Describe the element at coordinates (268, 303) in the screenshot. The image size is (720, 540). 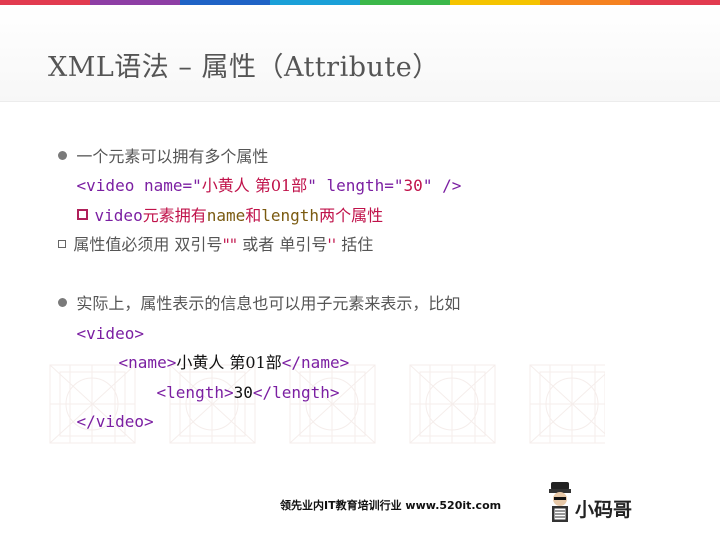
I see `bullet-text: 实际上，属性表示的信息也可以用子元素来表示，比如` at that location.